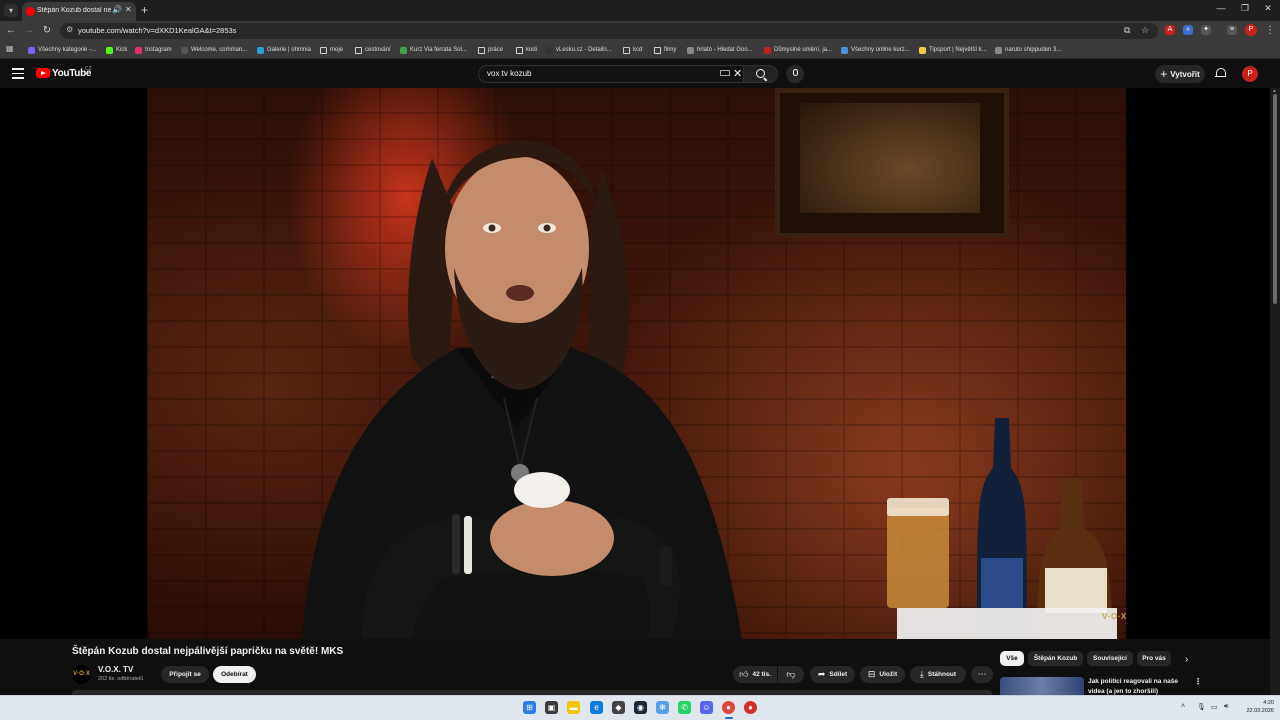 The image size is (1280, 720). I want to click on channel-name: V.O.X. TV, so click(115, 669).